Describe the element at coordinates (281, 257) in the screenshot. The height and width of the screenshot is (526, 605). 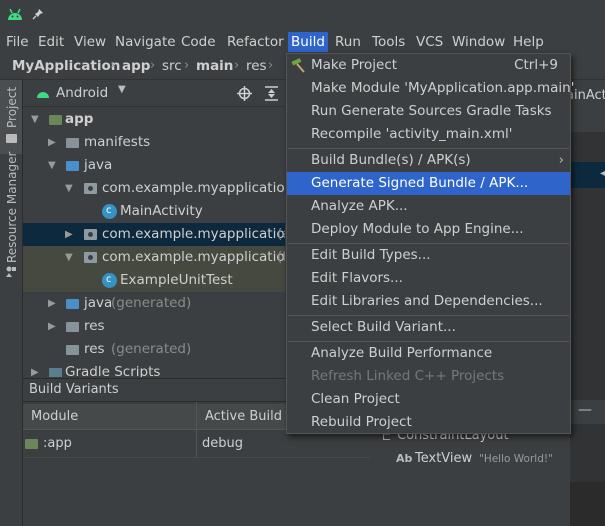
I see `tree-label-extra: (t` at that location.